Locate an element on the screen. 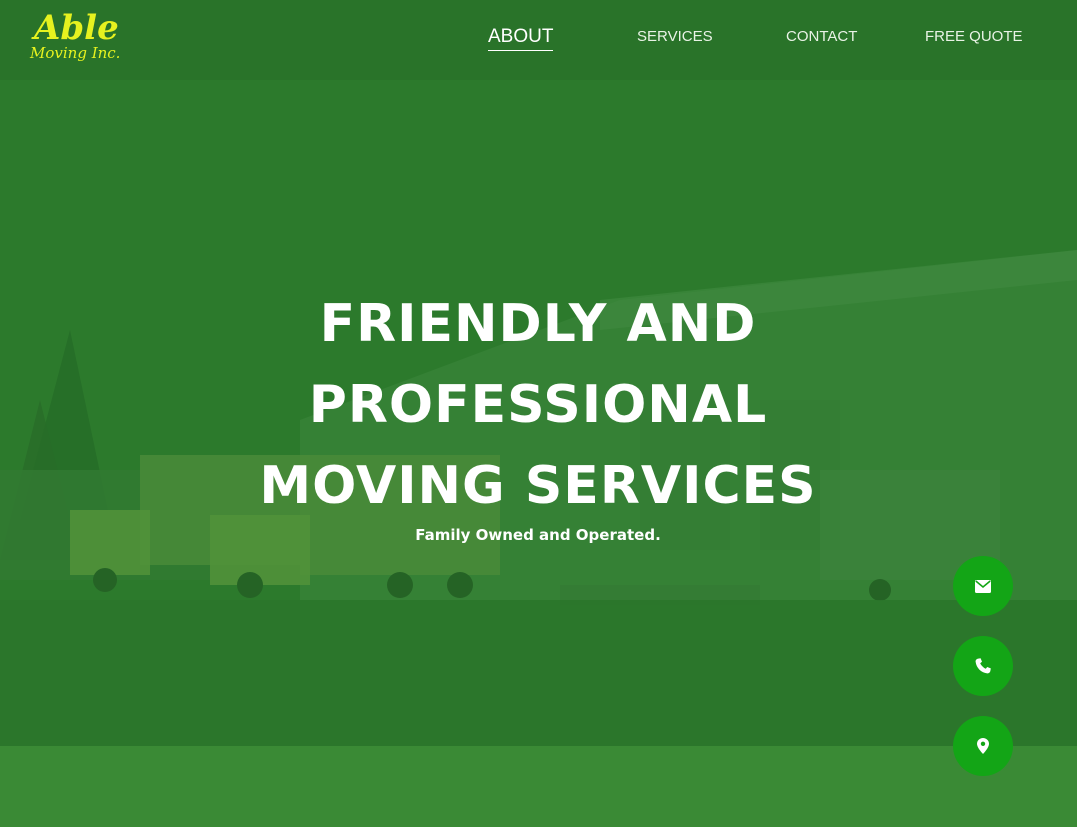 The width and height of the screenshot is (1077, 827). map-marker-icon is located at coordinates (983, 746).